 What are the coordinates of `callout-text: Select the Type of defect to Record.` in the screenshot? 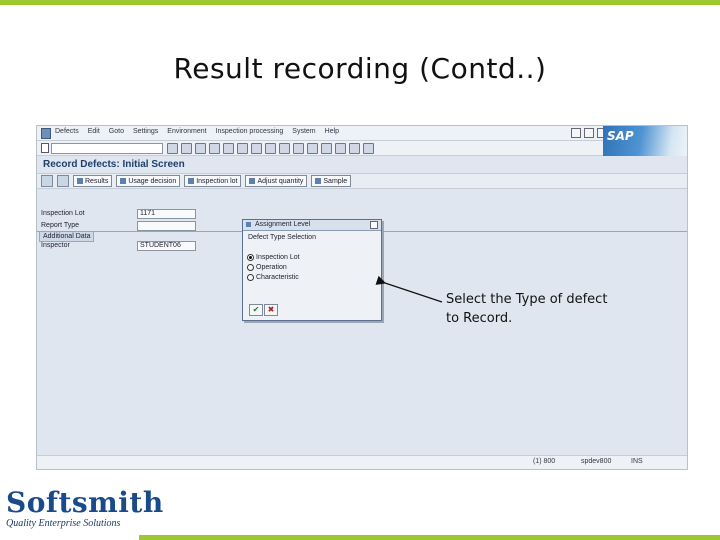 It's located at (527, 309).